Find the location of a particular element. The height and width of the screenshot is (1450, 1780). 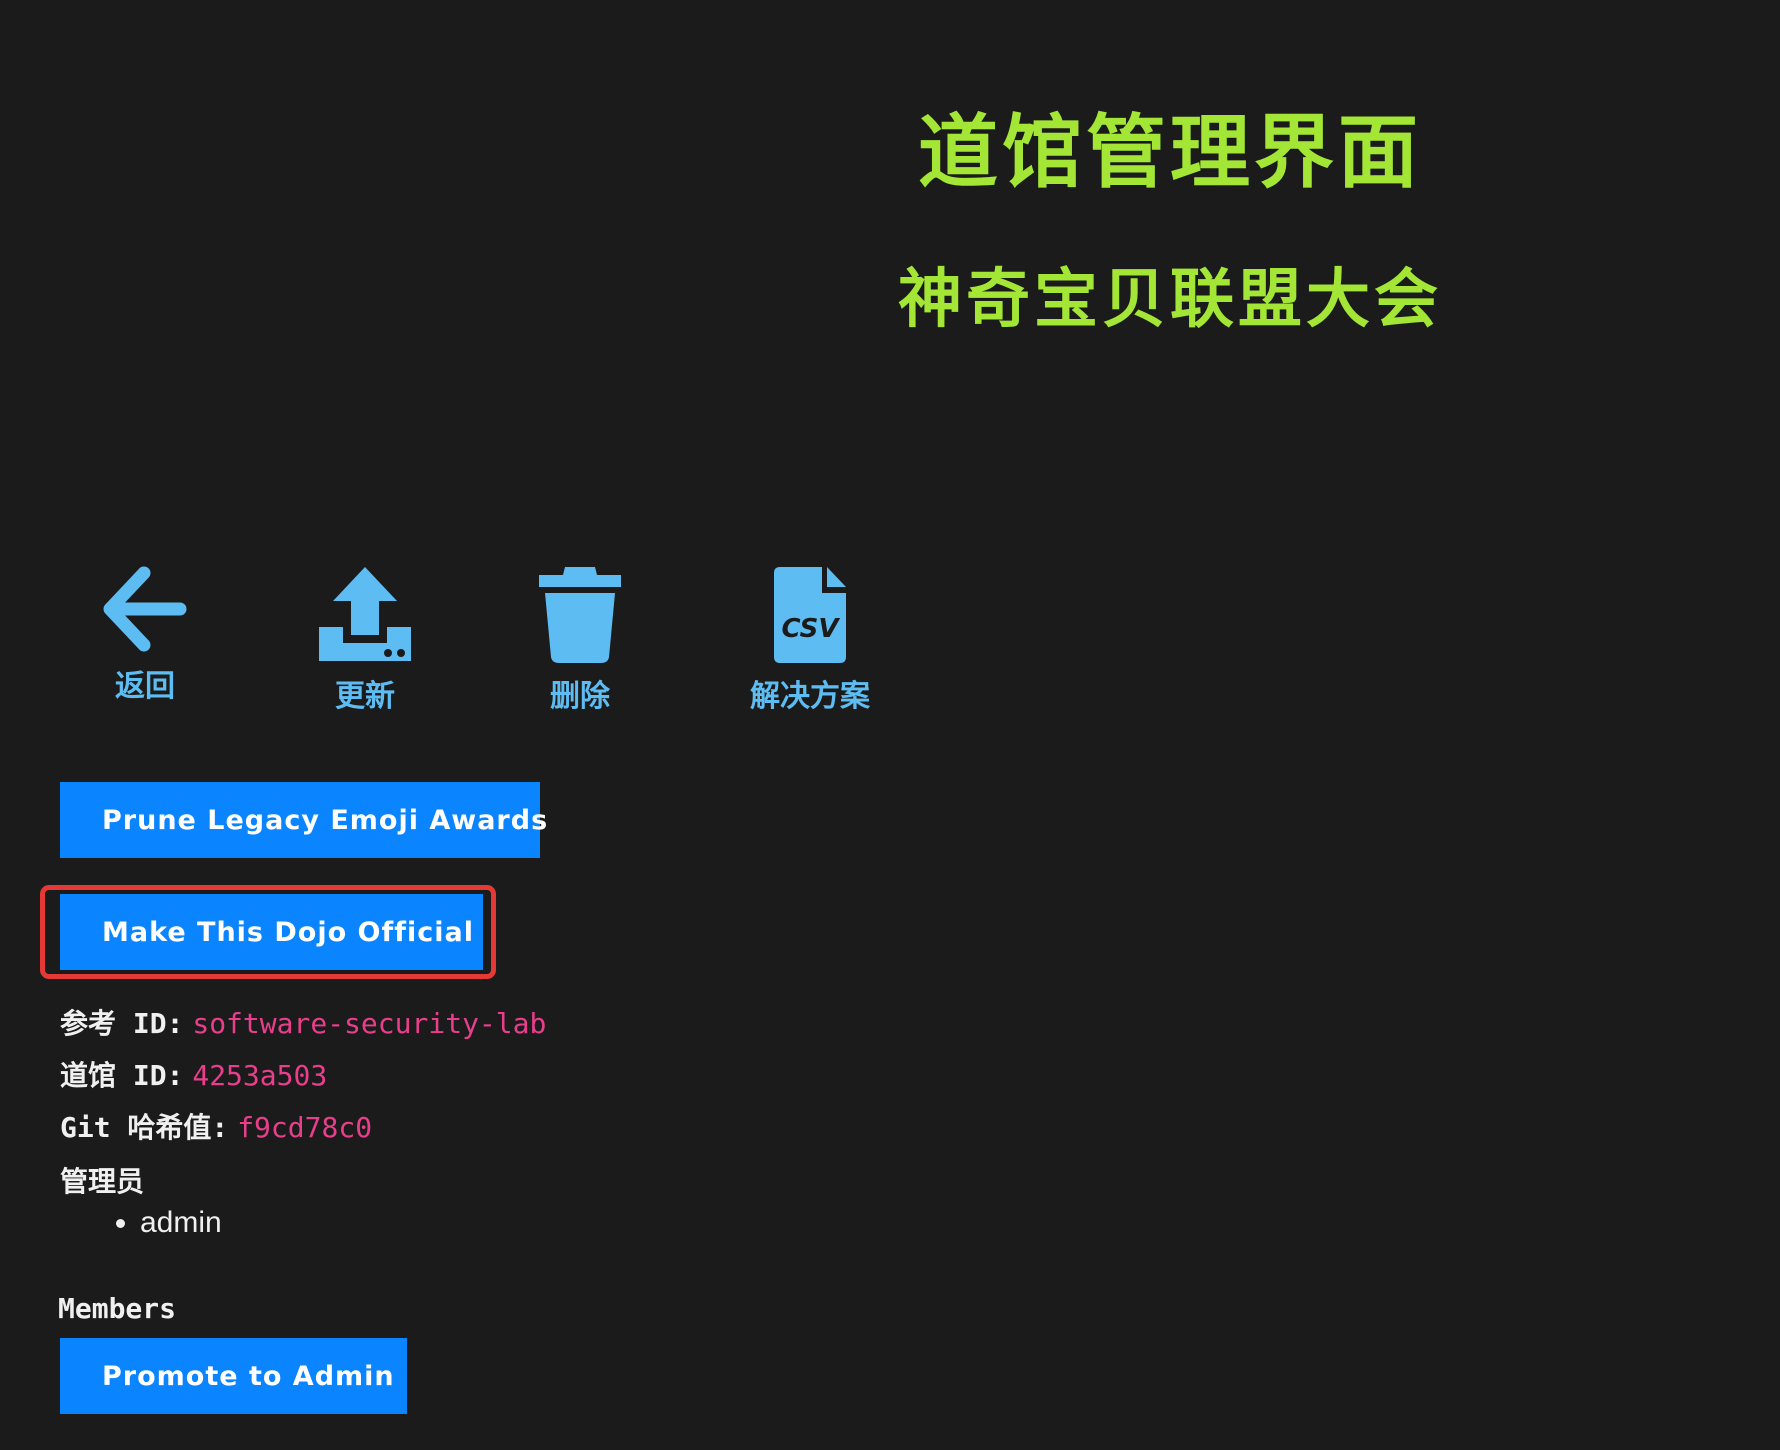

update-button: 更新 is located at coordinates (365, 640).